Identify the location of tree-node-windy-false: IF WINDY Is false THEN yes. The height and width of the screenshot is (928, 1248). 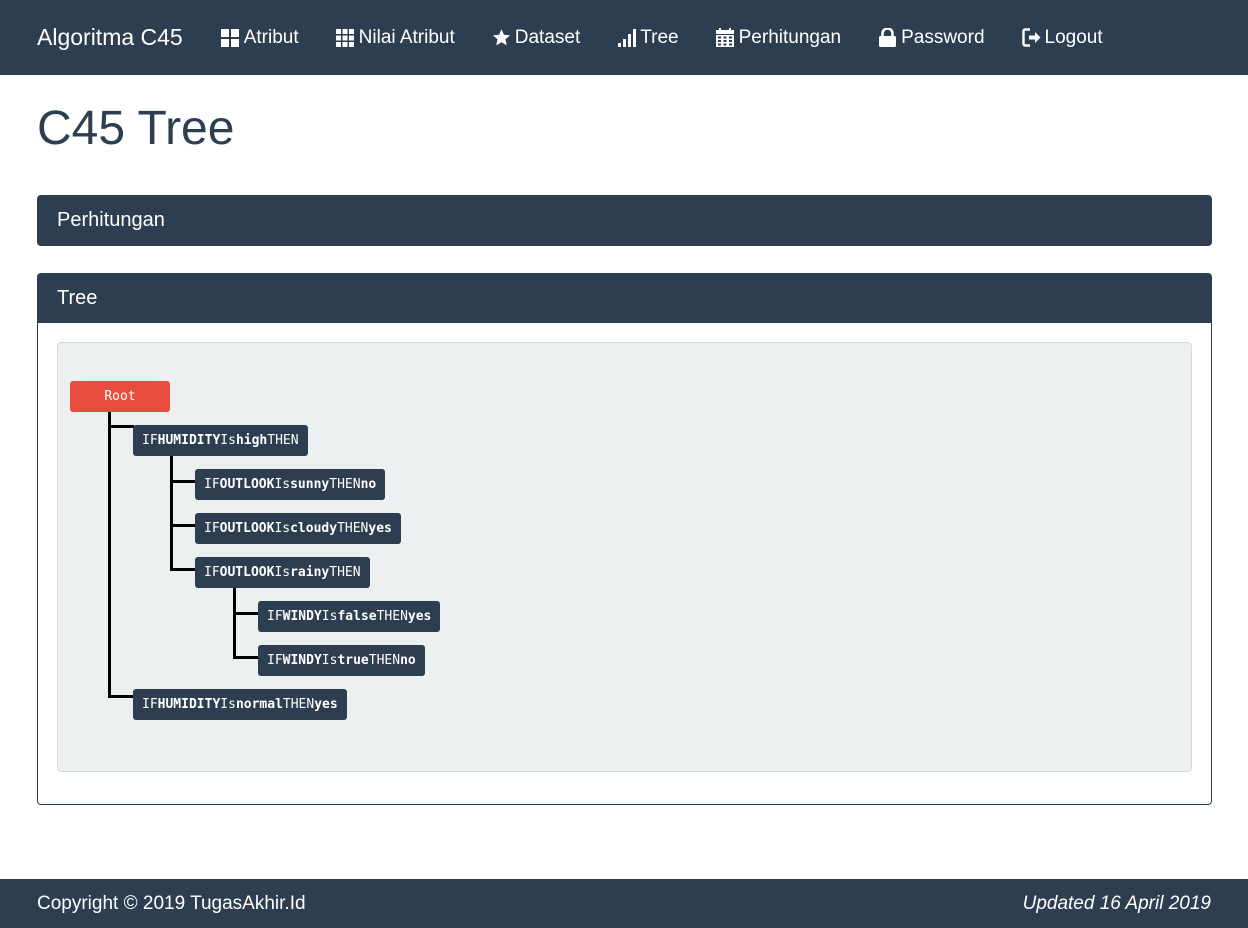
(349, 616).